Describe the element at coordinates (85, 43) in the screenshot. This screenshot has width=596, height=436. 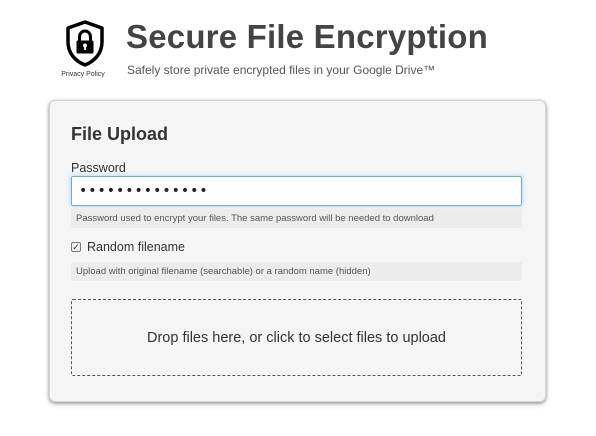
I see `shield-lock-icon` at that location.